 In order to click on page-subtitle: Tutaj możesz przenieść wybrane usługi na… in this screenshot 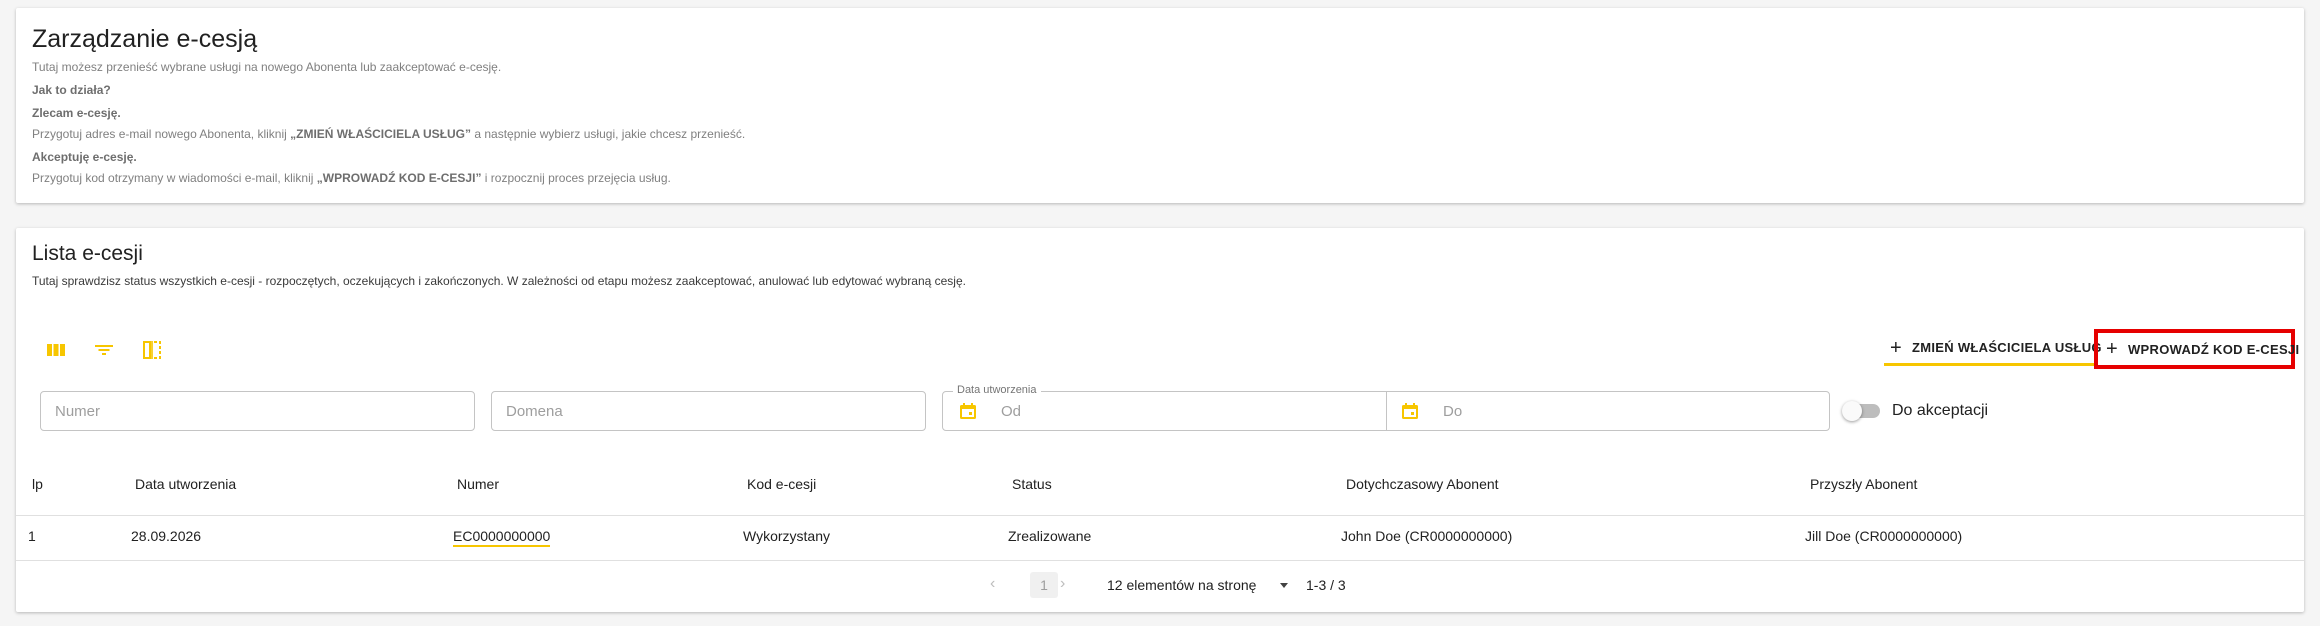, I will do `click(267, 67)`.